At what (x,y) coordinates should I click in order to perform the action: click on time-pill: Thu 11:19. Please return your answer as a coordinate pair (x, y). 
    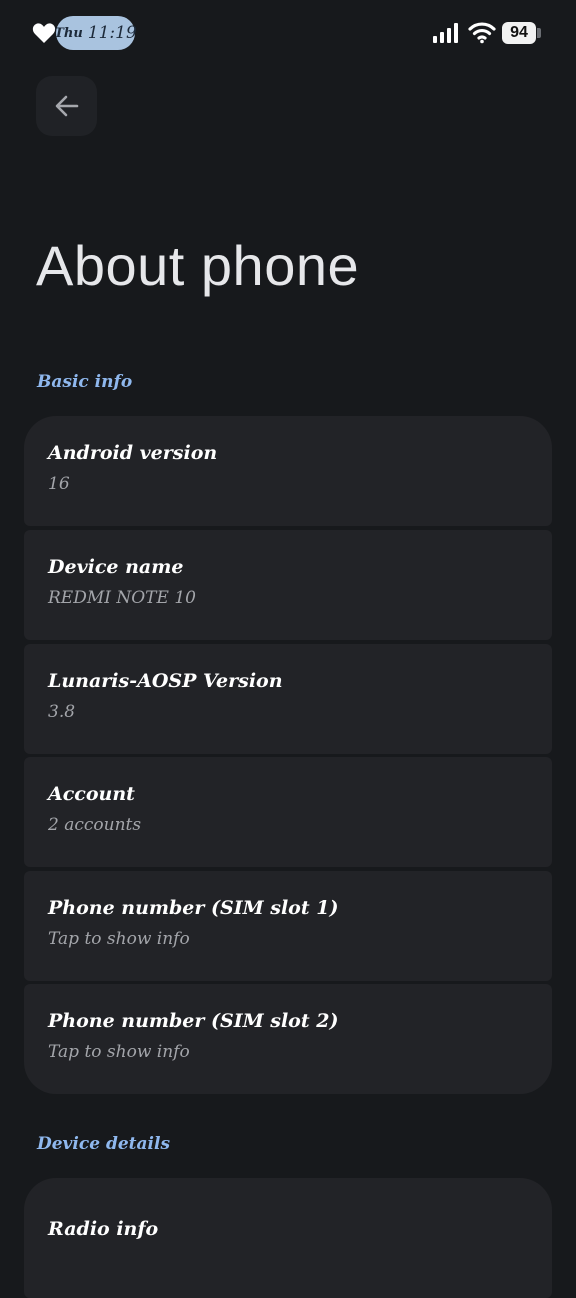
    Looking at the image, I should click on (95, 33).